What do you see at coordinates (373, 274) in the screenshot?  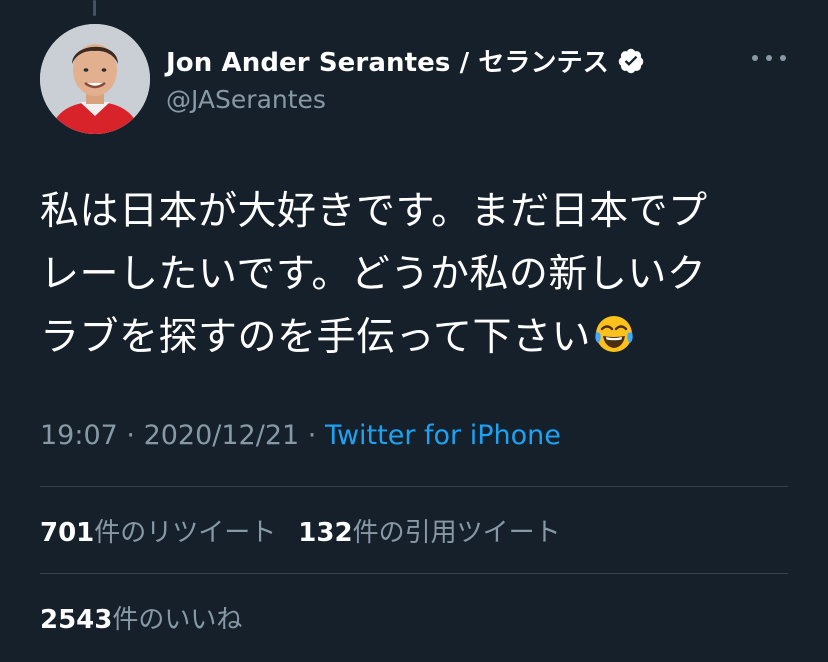 I see `tweet-text-line: レーしたいです。どうか私の新しいク` at bounding box center [373, 274].